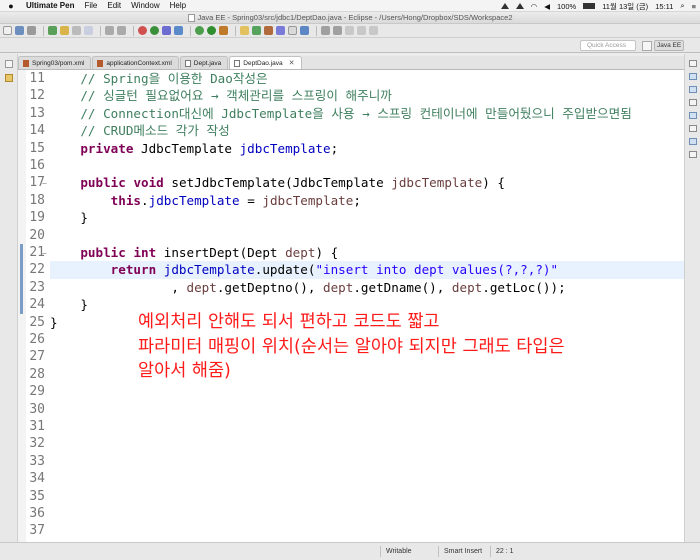 Image resolution: width=700 pixels, height=560 pixels. Describe the element at coordinates (166, 30) in the screenshot. I see `server-icon` at that location.